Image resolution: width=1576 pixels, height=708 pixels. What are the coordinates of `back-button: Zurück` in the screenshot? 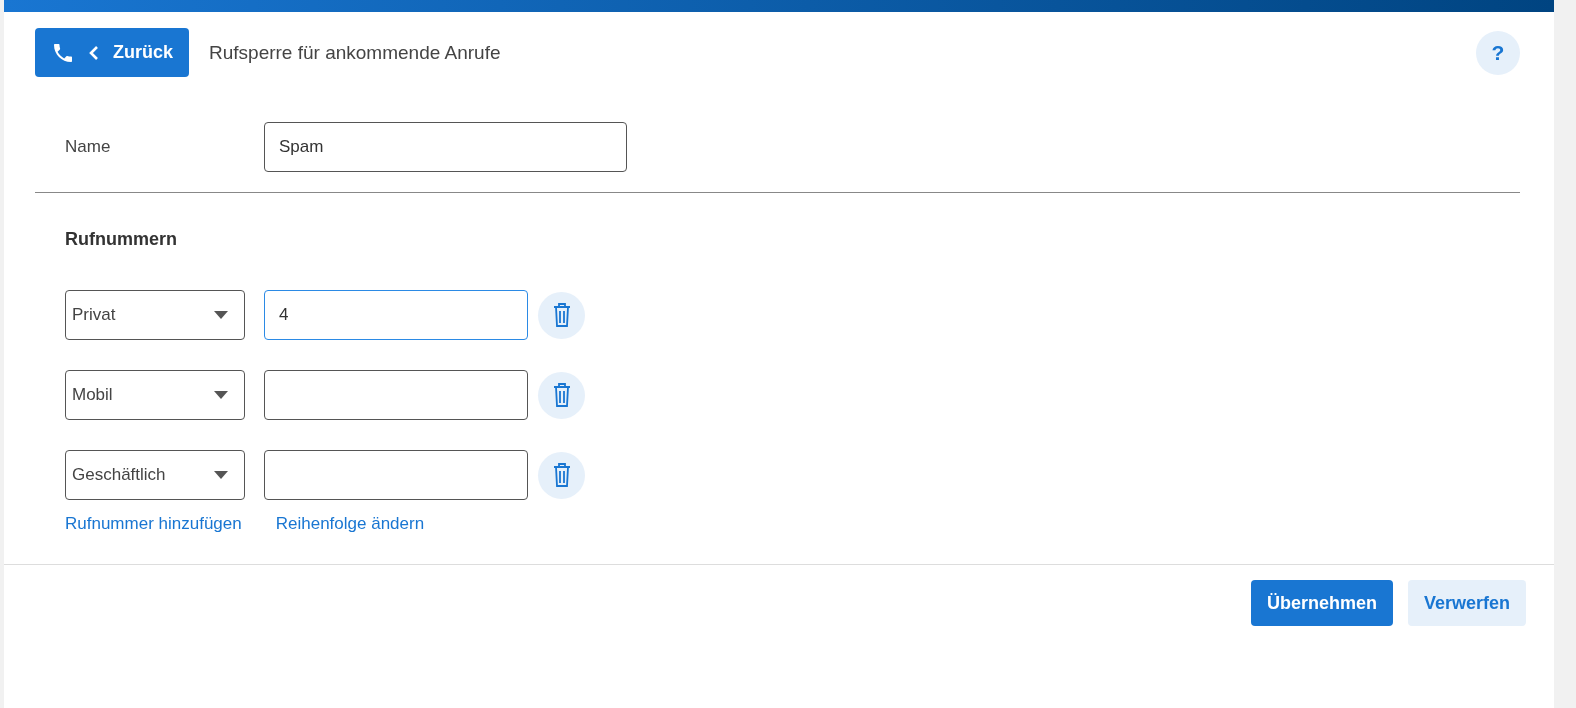 It's located at (112, 52).